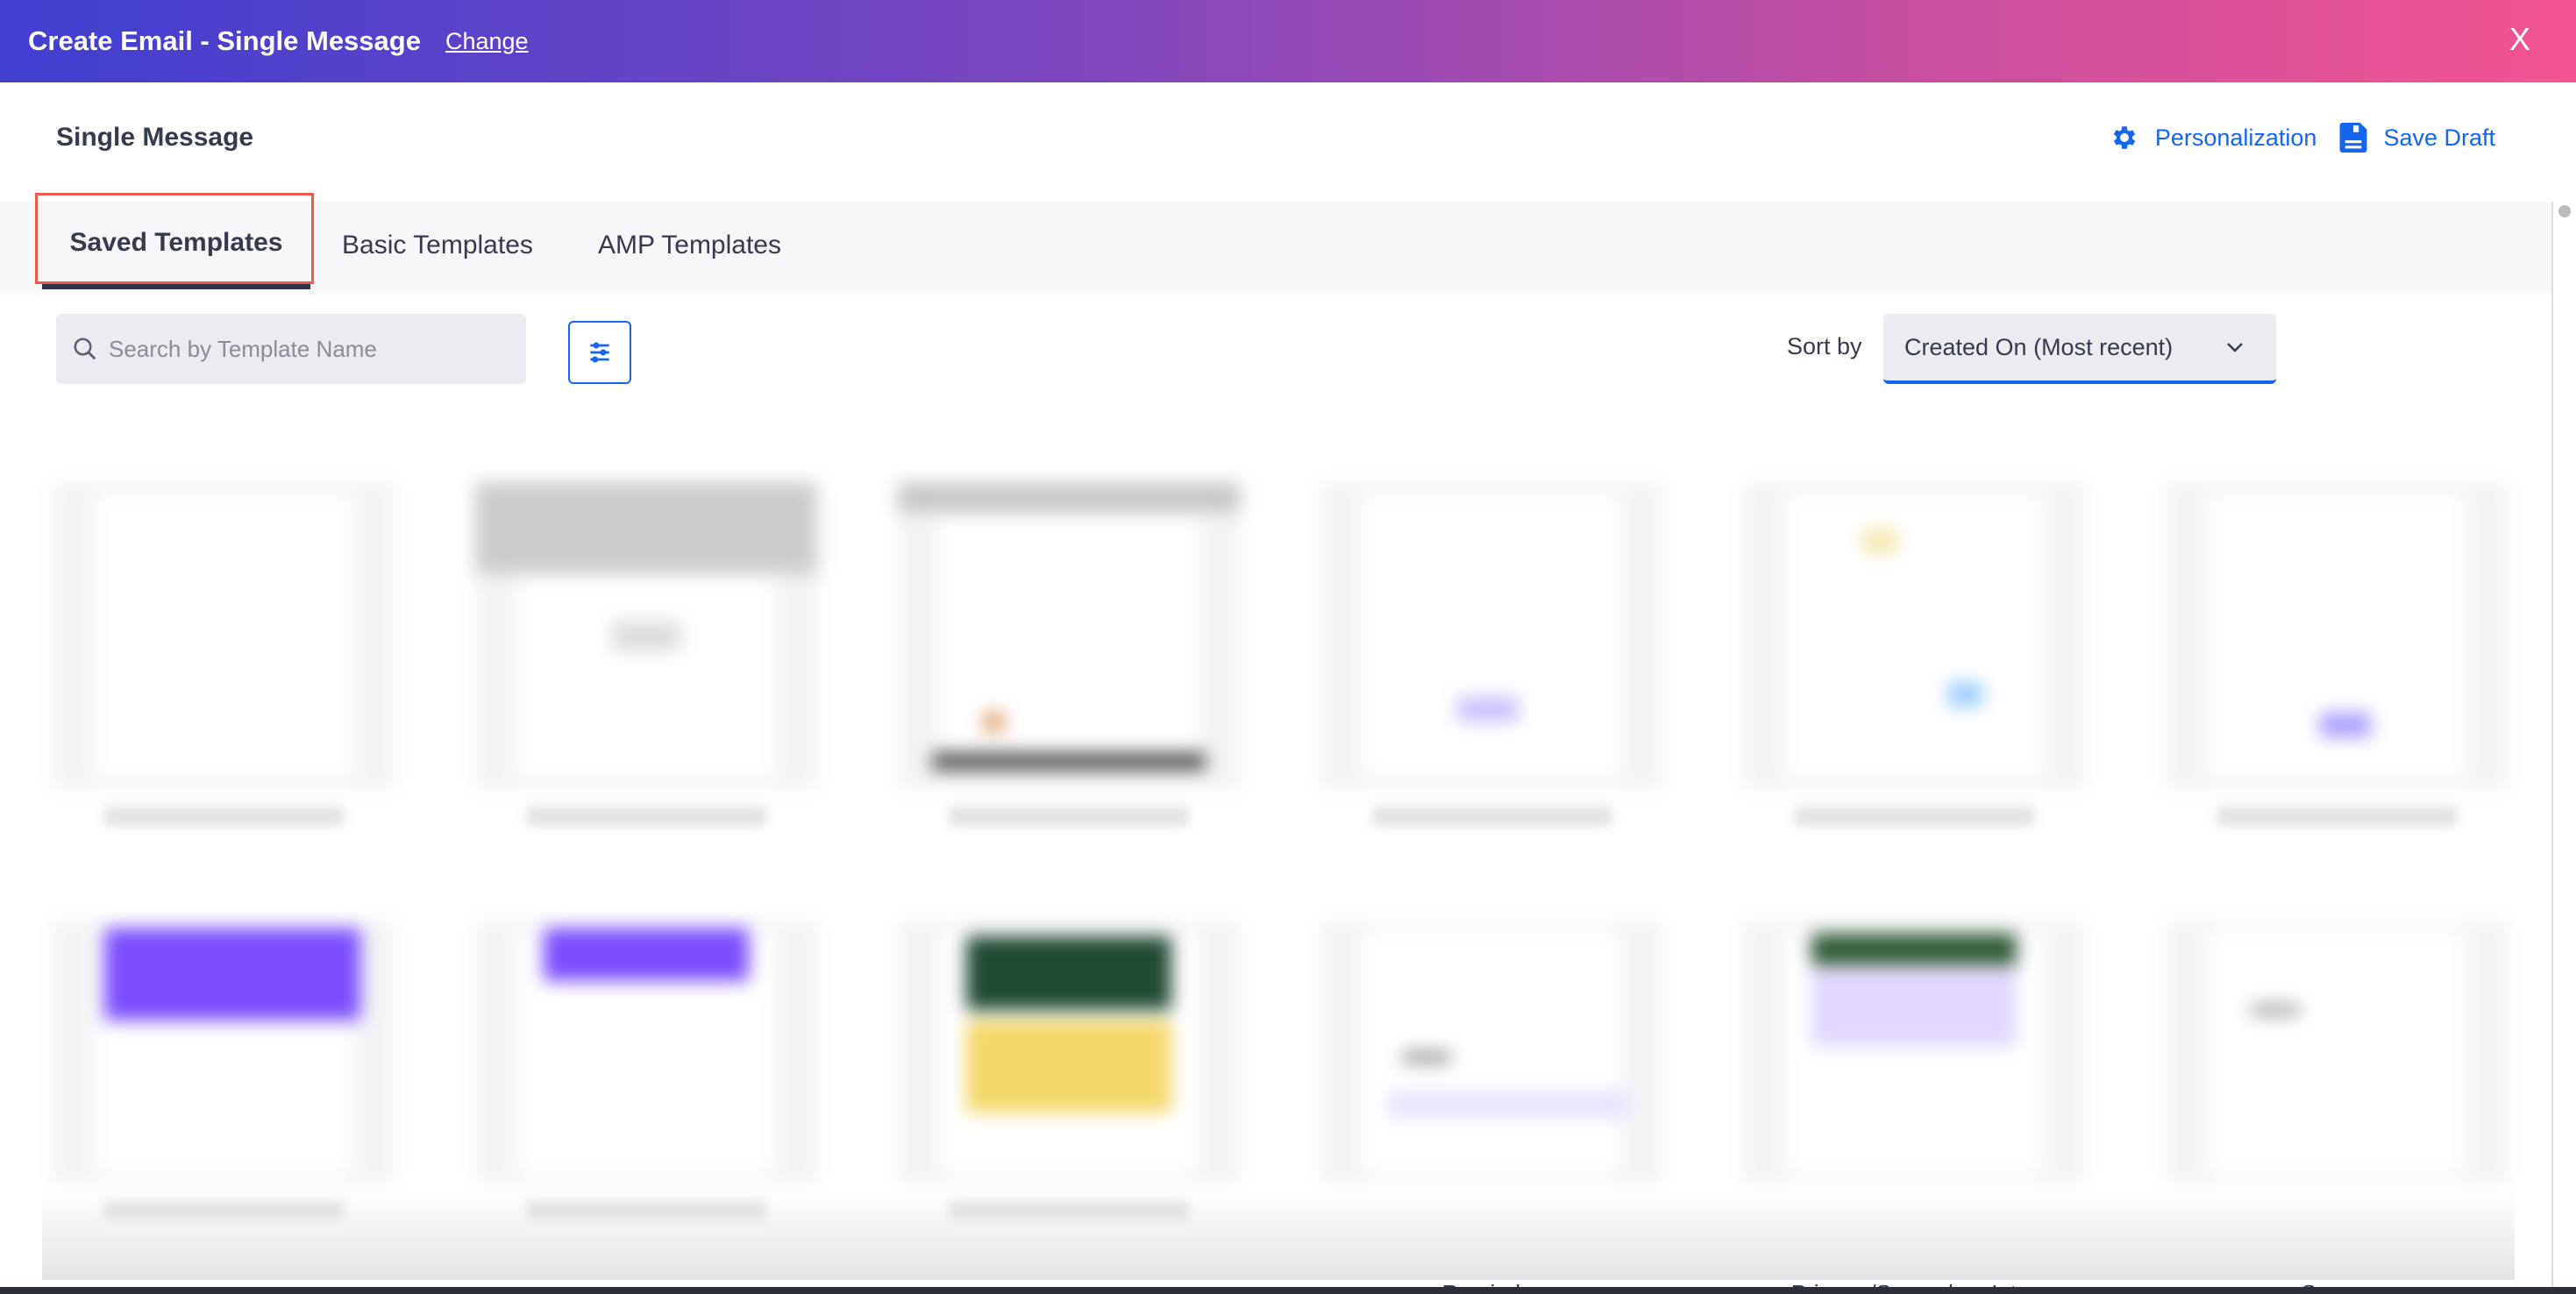 This screenshot has height=1294, width=2576. I want to click on search-input, so click(302, 349).